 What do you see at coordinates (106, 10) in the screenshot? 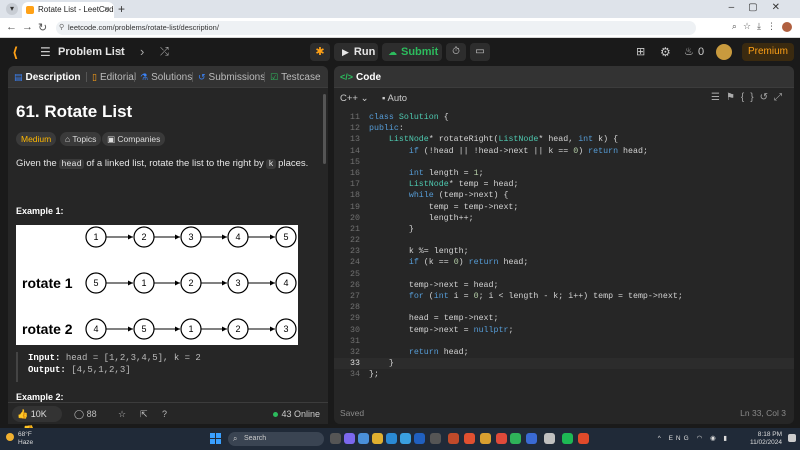
I see `close-tab-icon: ✕` at bounding box center [106, 10].